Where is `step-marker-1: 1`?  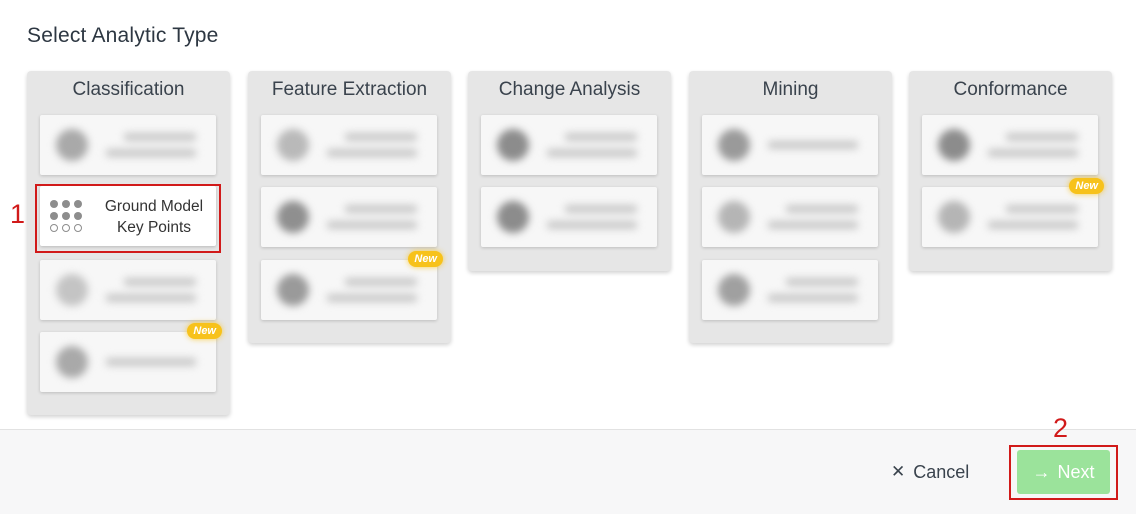 step-marker-1: 1 is located at coordinates (18, 214).